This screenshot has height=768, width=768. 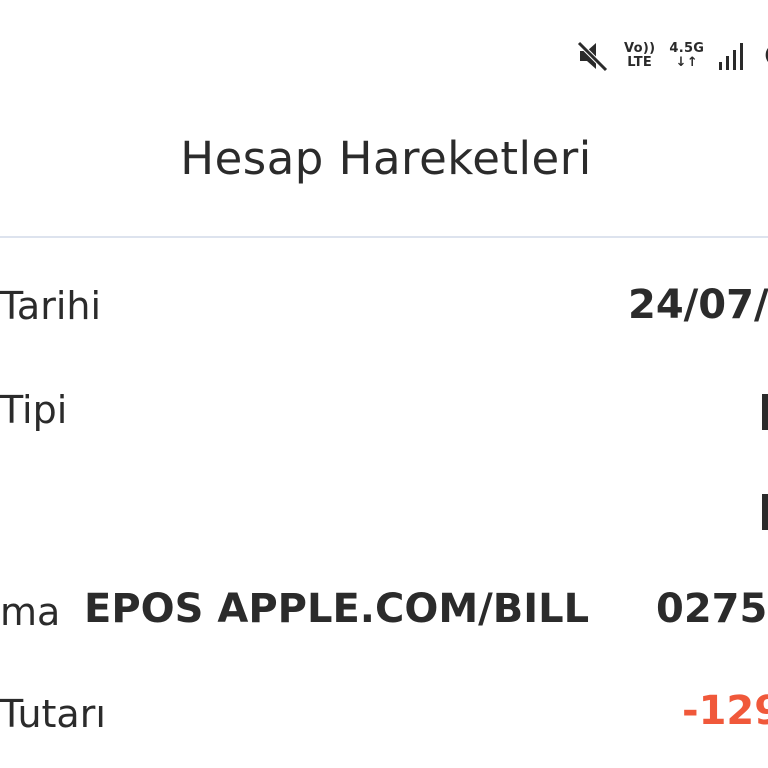 I want to click on volte-icon: Vo)) LTE, so click(x=639, y=56).